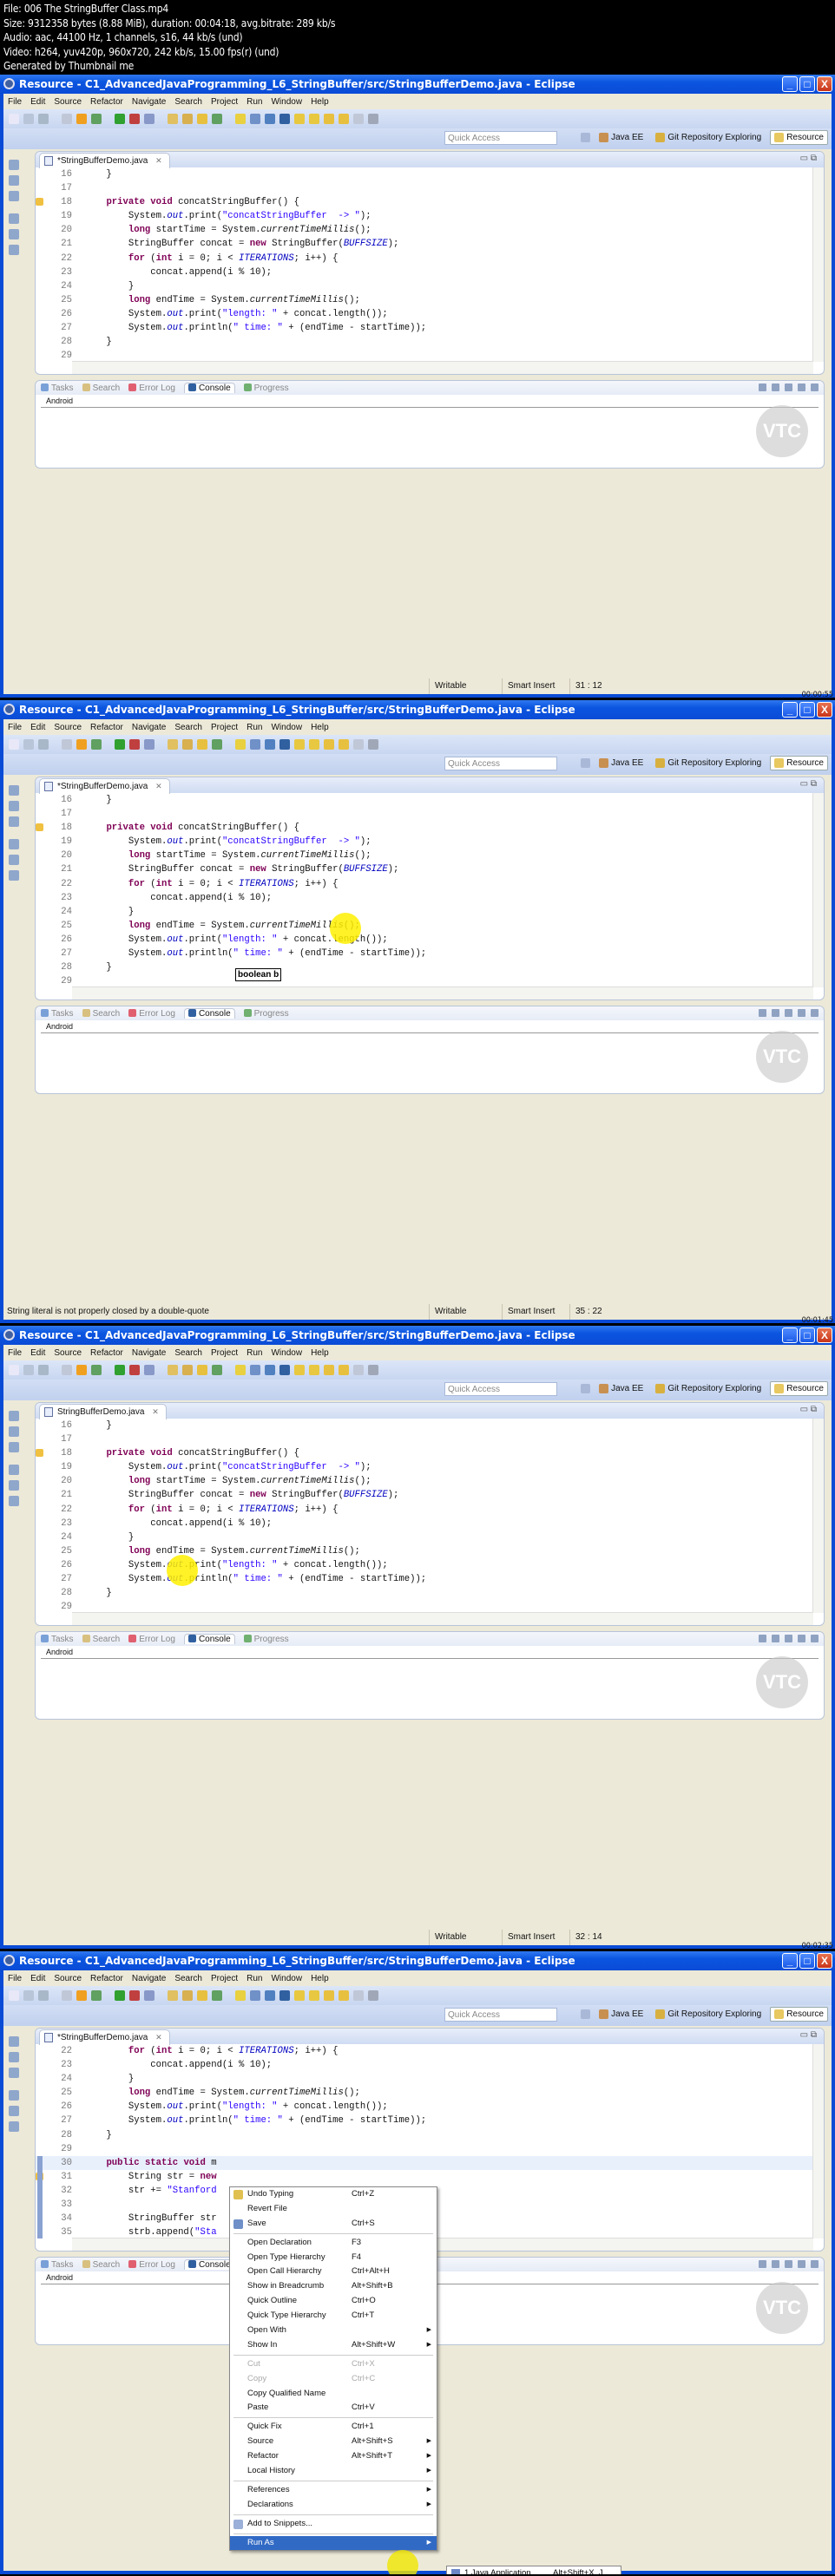  What do you see at coordinates (333, 2471) in the screenshot?
I see `menu-item-local-history: Local History ▶` at bounding box center [333, 2471].